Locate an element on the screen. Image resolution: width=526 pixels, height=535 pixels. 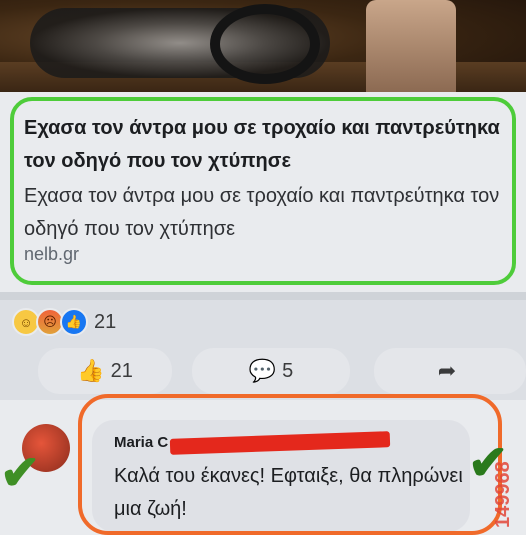
reaction-count: 21 is located at coordinates (105, 321).